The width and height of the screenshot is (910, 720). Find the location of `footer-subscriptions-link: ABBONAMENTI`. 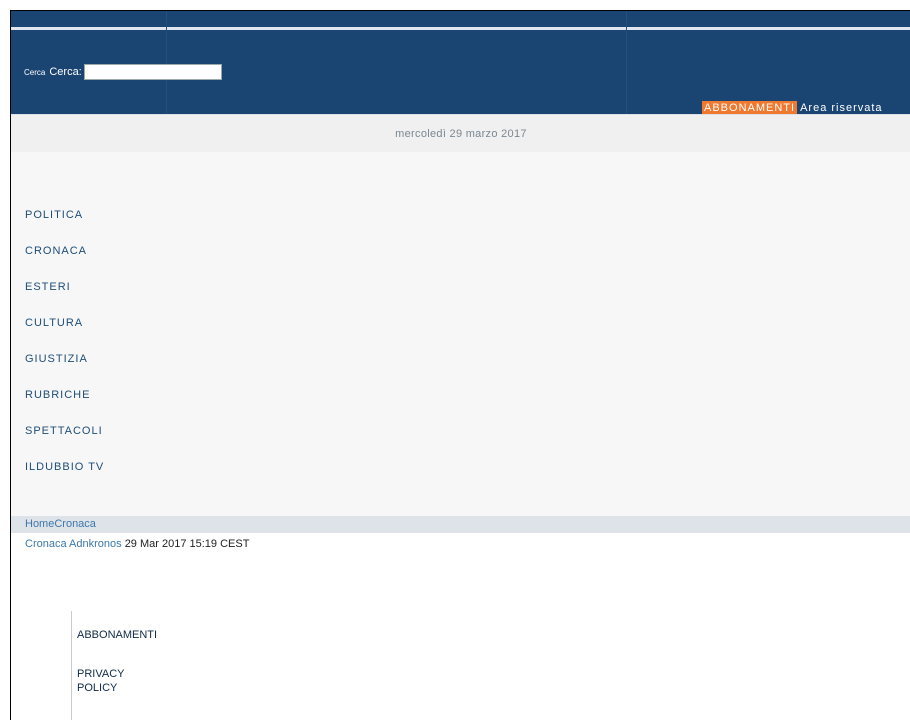

footer-subscriptions-link: ABBONAMENTI is located at coordinates (117, 635).